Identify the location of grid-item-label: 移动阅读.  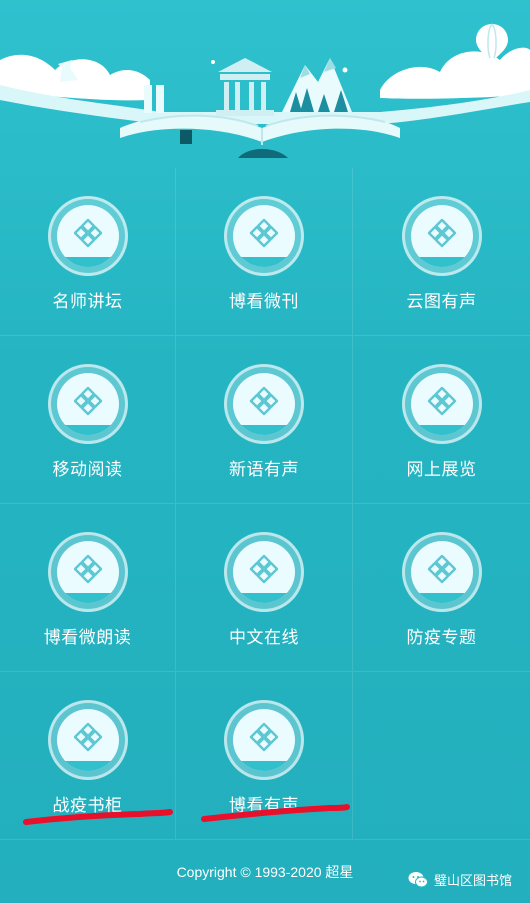
(87, 470).